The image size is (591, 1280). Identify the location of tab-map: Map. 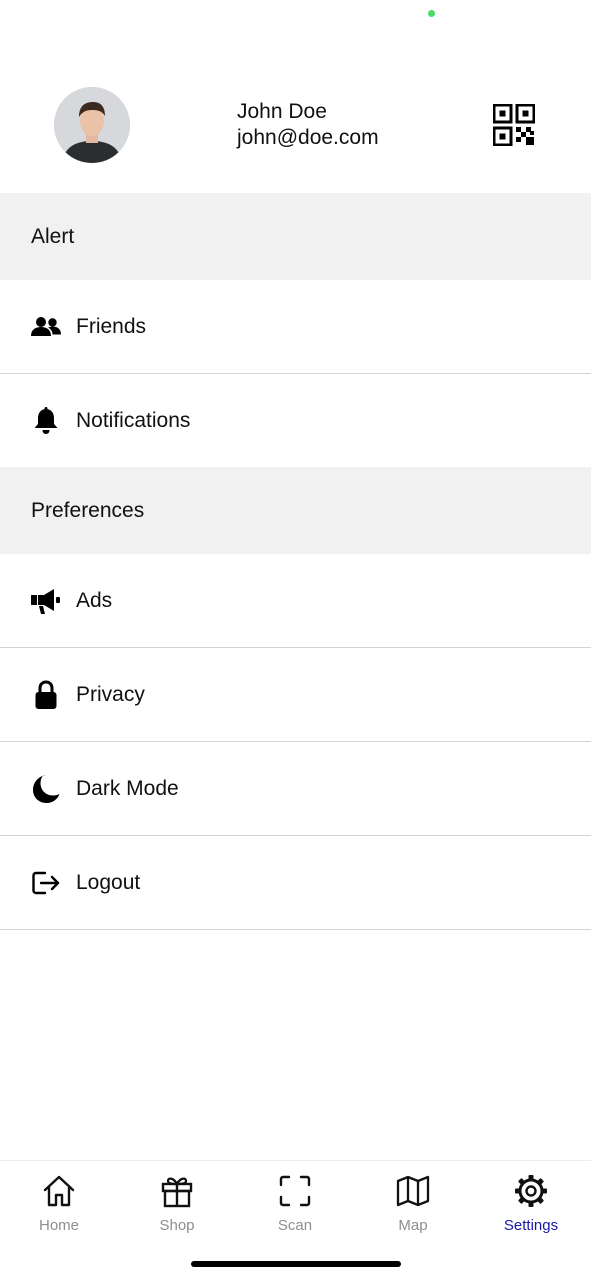
(413, 1201).